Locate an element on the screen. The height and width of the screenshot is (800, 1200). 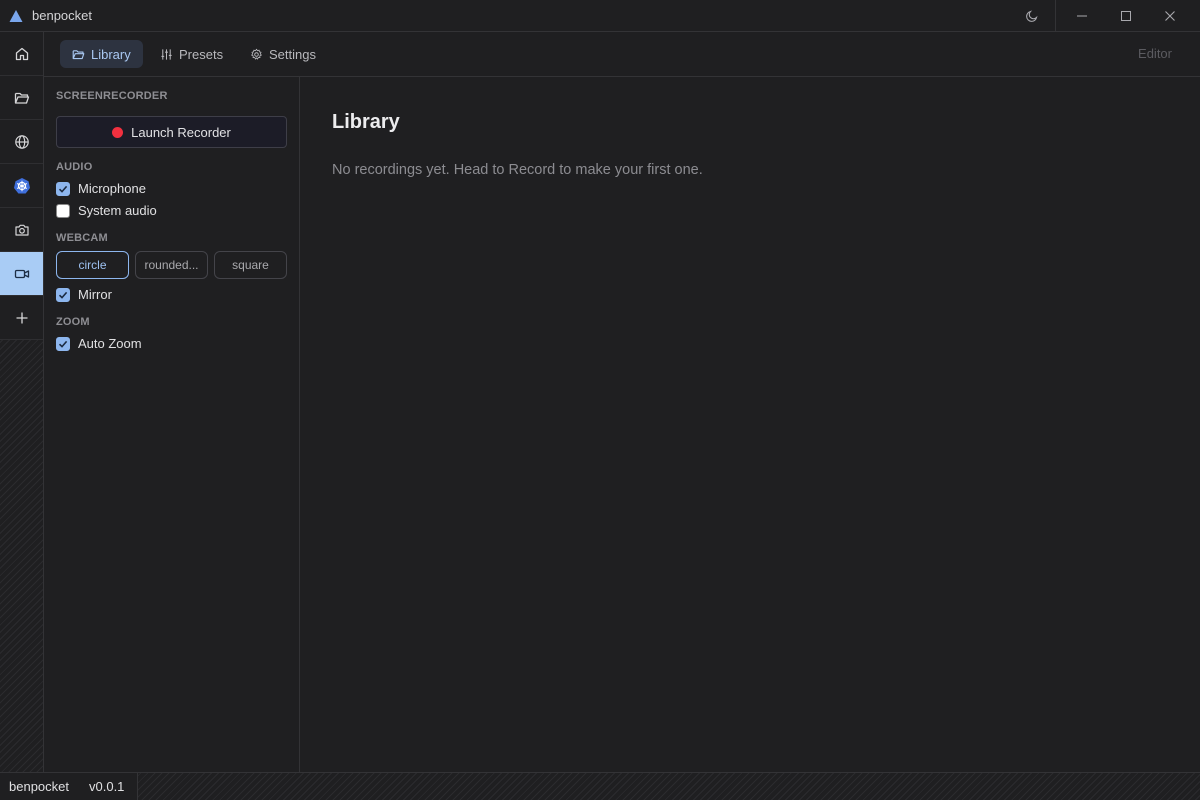
camera-icon is located at coordinates (22, 230).